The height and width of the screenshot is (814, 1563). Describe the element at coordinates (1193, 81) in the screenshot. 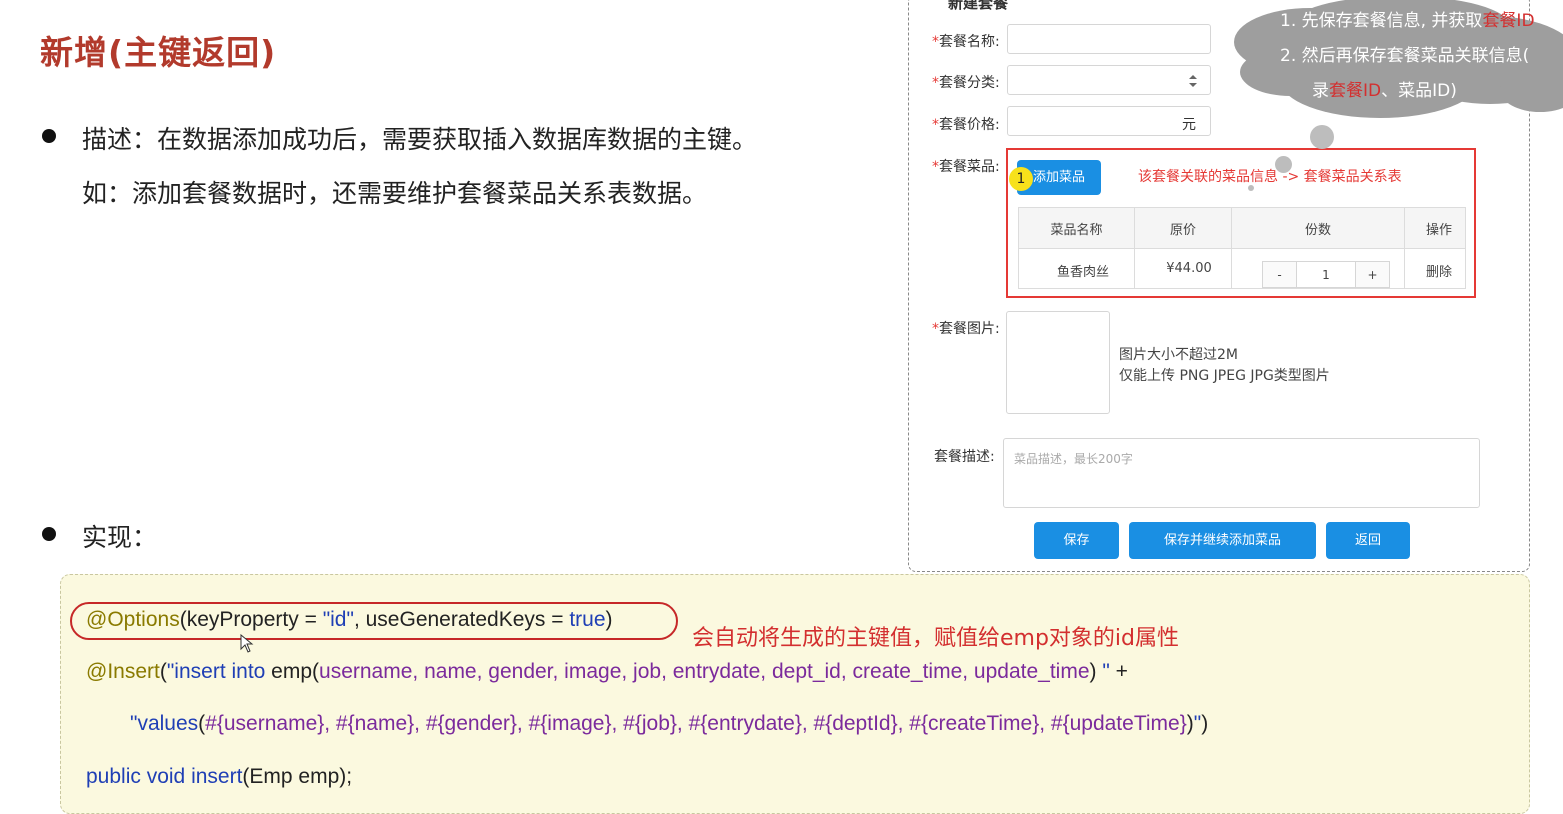

I see `select-arrows-icon` at that location.